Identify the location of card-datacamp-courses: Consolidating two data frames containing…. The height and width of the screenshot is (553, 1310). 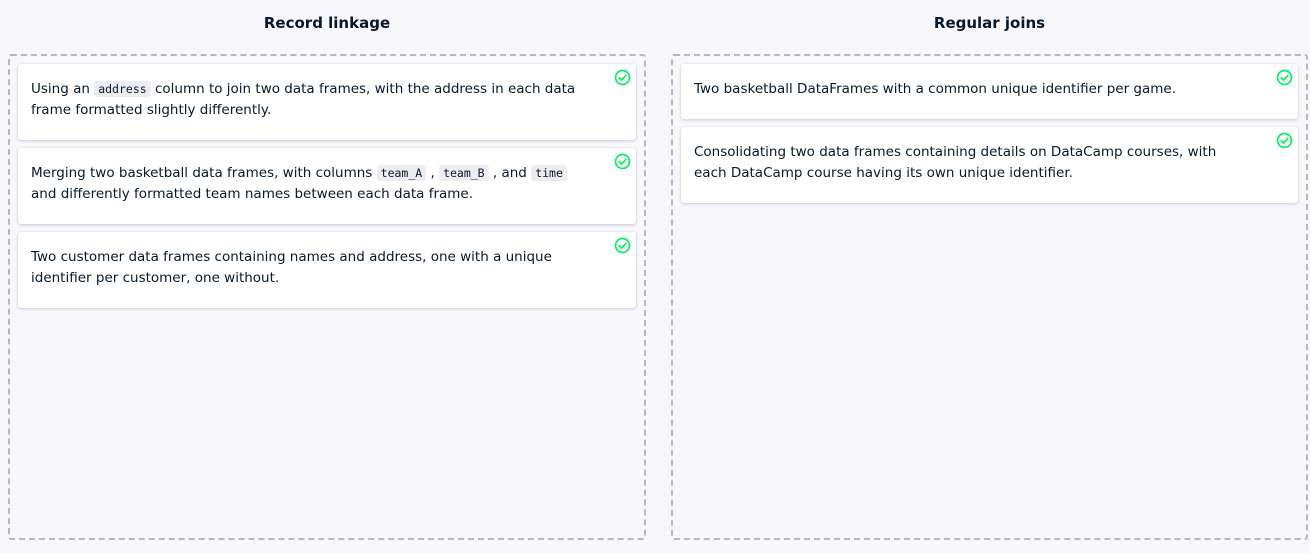
(989, 165).